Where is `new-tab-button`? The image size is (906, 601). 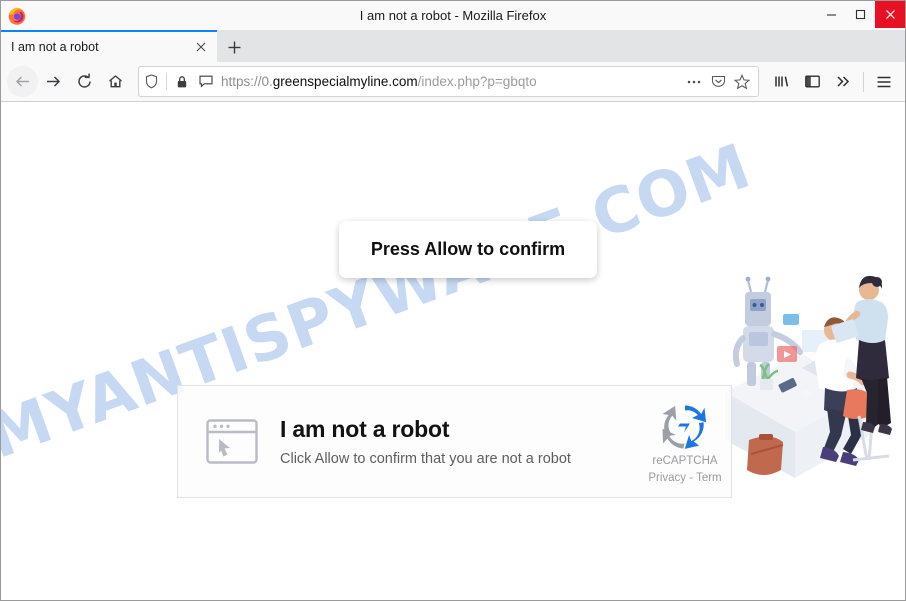 new-tab-button is located at coordinates (234, 47).